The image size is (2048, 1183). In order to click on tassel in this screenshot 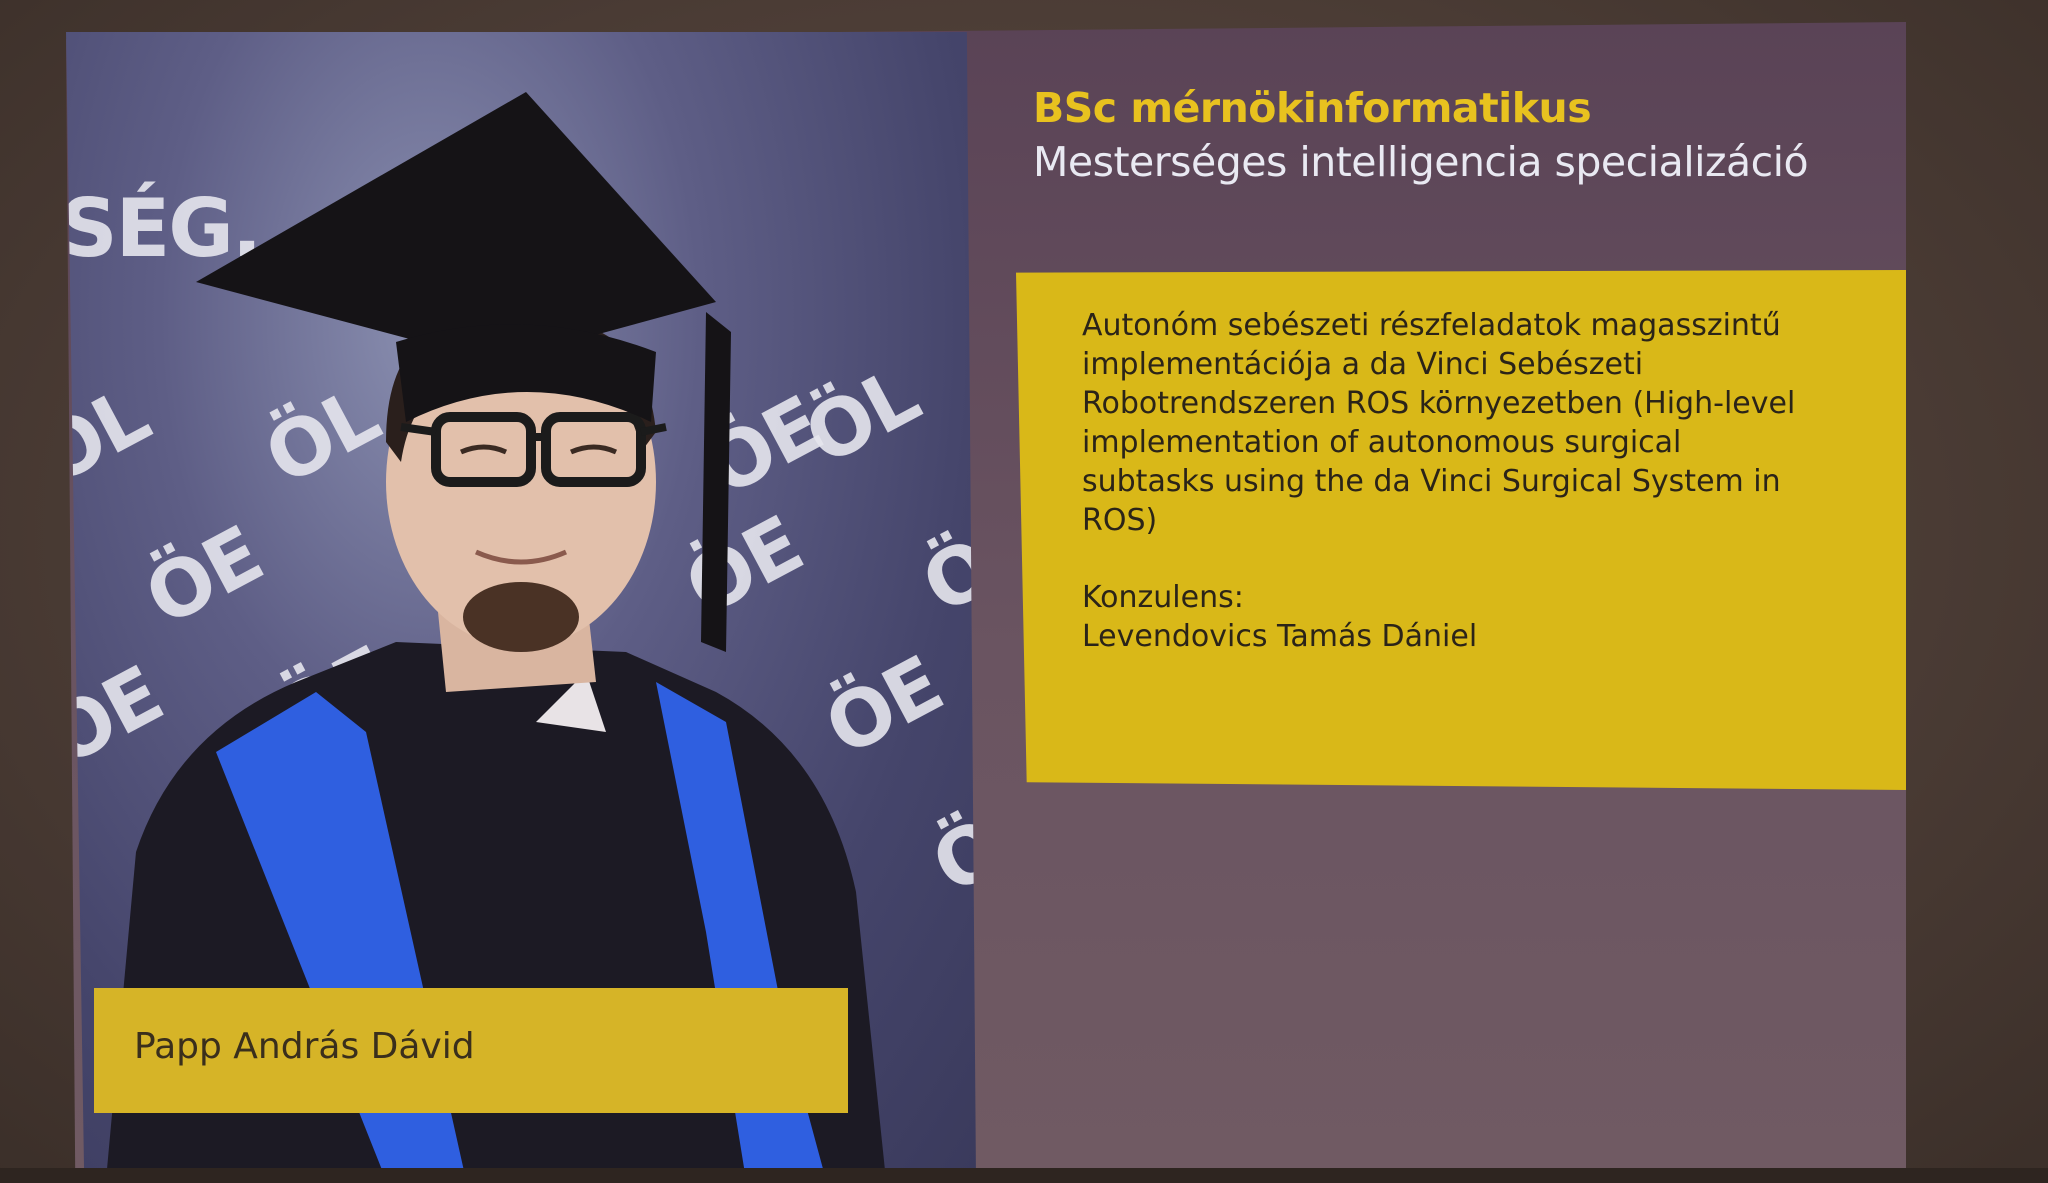, I will do `click(716, 482)`.